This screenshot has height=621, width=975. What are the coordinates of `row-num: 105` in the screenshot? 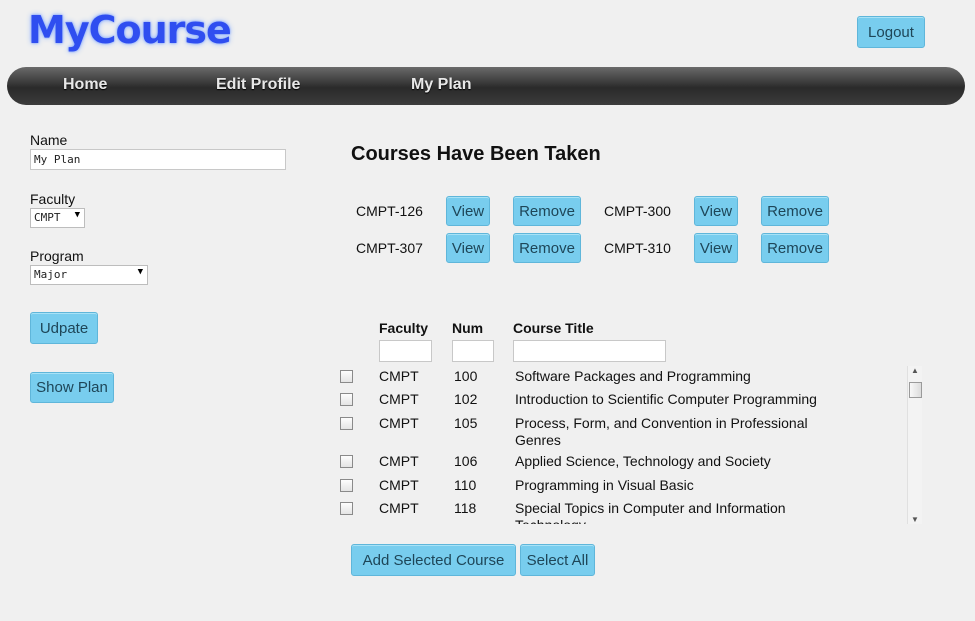 It's located at (466, 423).